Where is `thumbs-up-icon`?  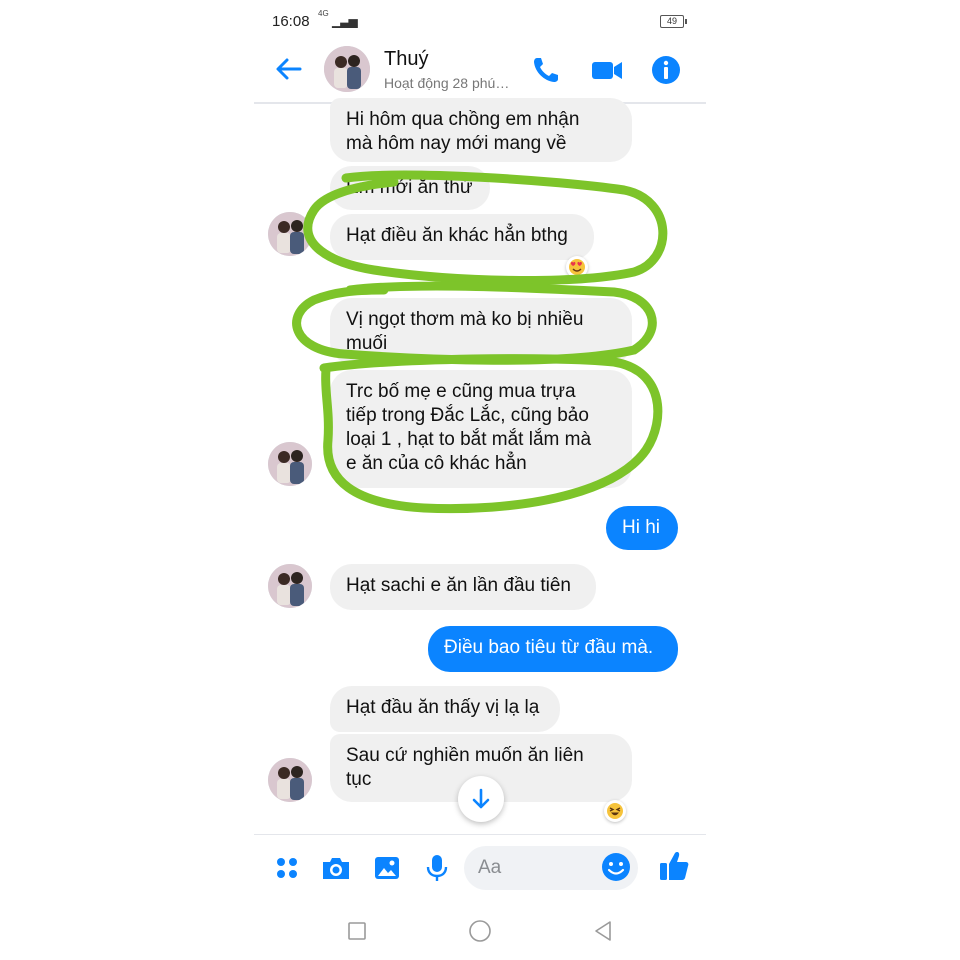 thumbs-up-icon is located at coordinates (674, 866).